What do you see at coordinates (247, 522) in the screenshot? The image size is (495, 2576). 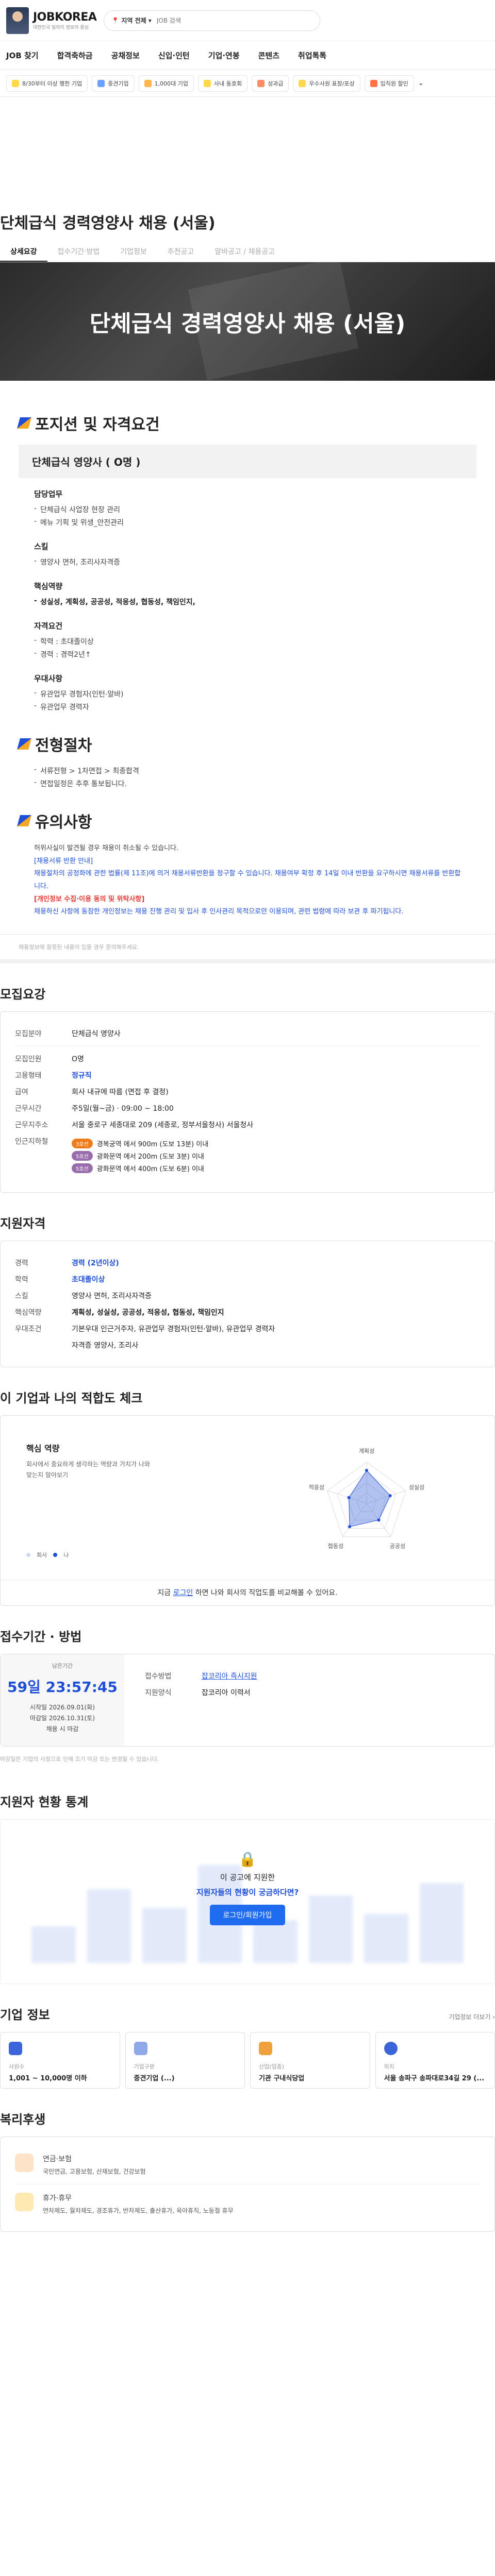 I see `list-item: 메뉴 기획 및 위생_안전관리` at bounding box center [247, 522].